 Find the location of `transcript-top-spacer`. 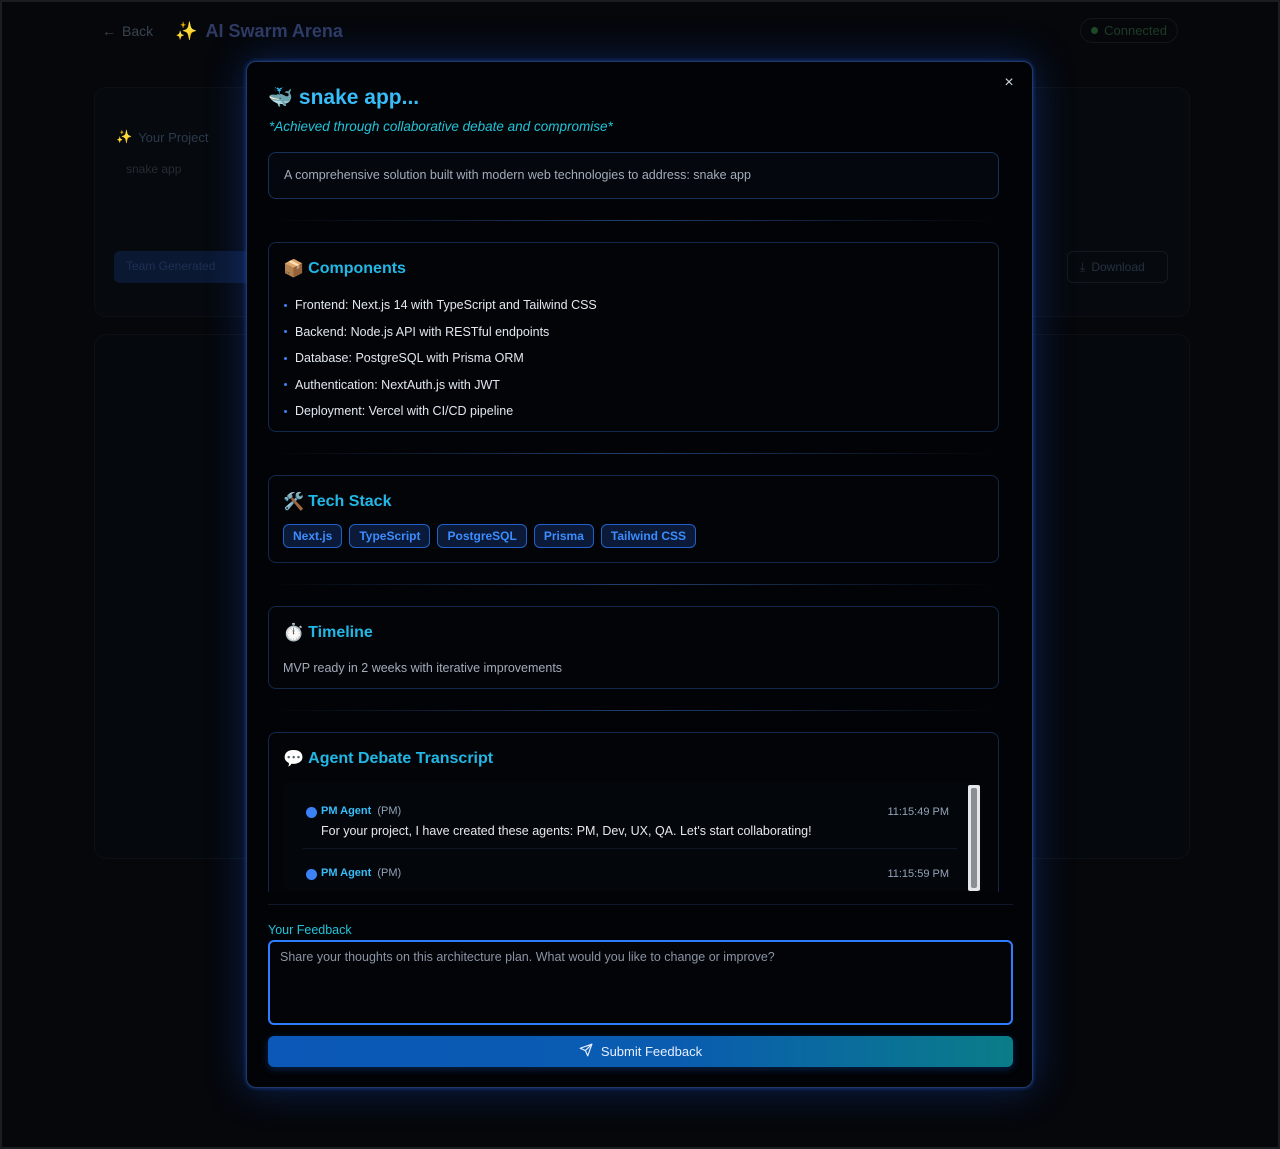

transcript-top-spacer is located at coordinates (633, 790).